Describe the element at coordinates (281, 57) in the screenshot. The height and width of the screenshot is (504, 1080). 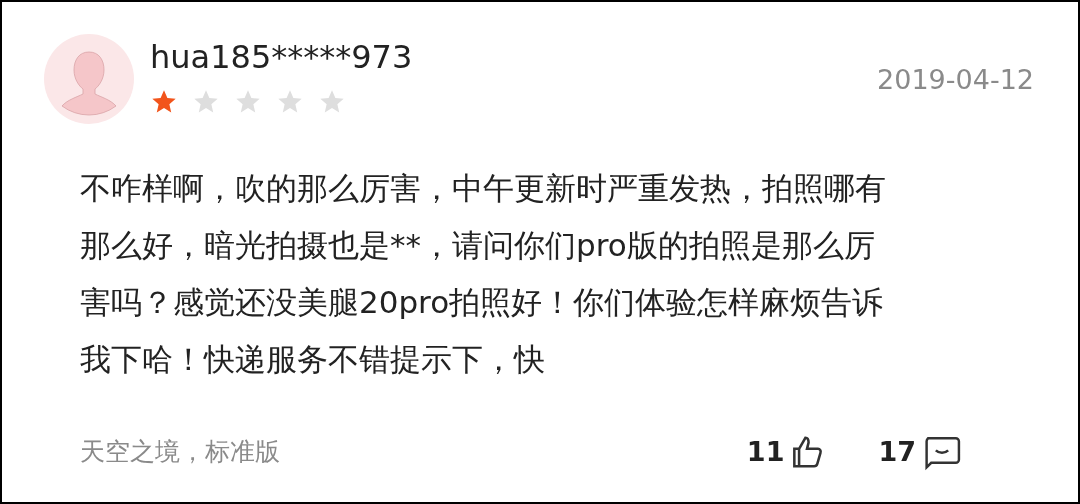
I see `username: hua185*****973` at that location.